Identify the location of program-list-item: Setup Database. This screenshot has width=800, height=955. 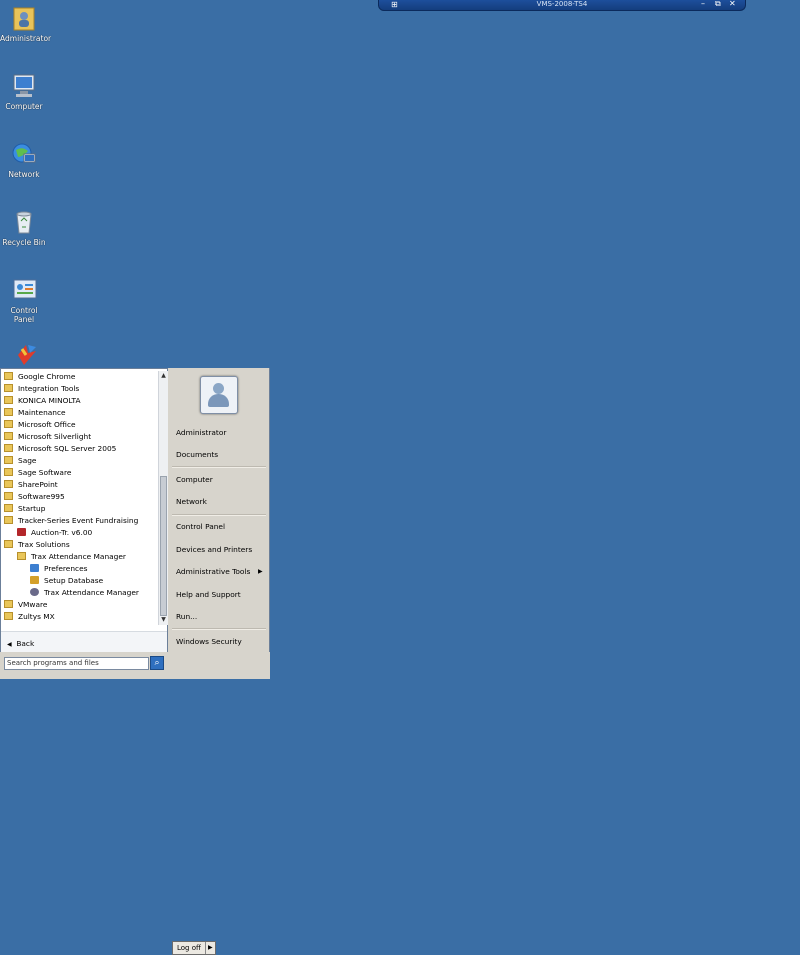
(79, 581).